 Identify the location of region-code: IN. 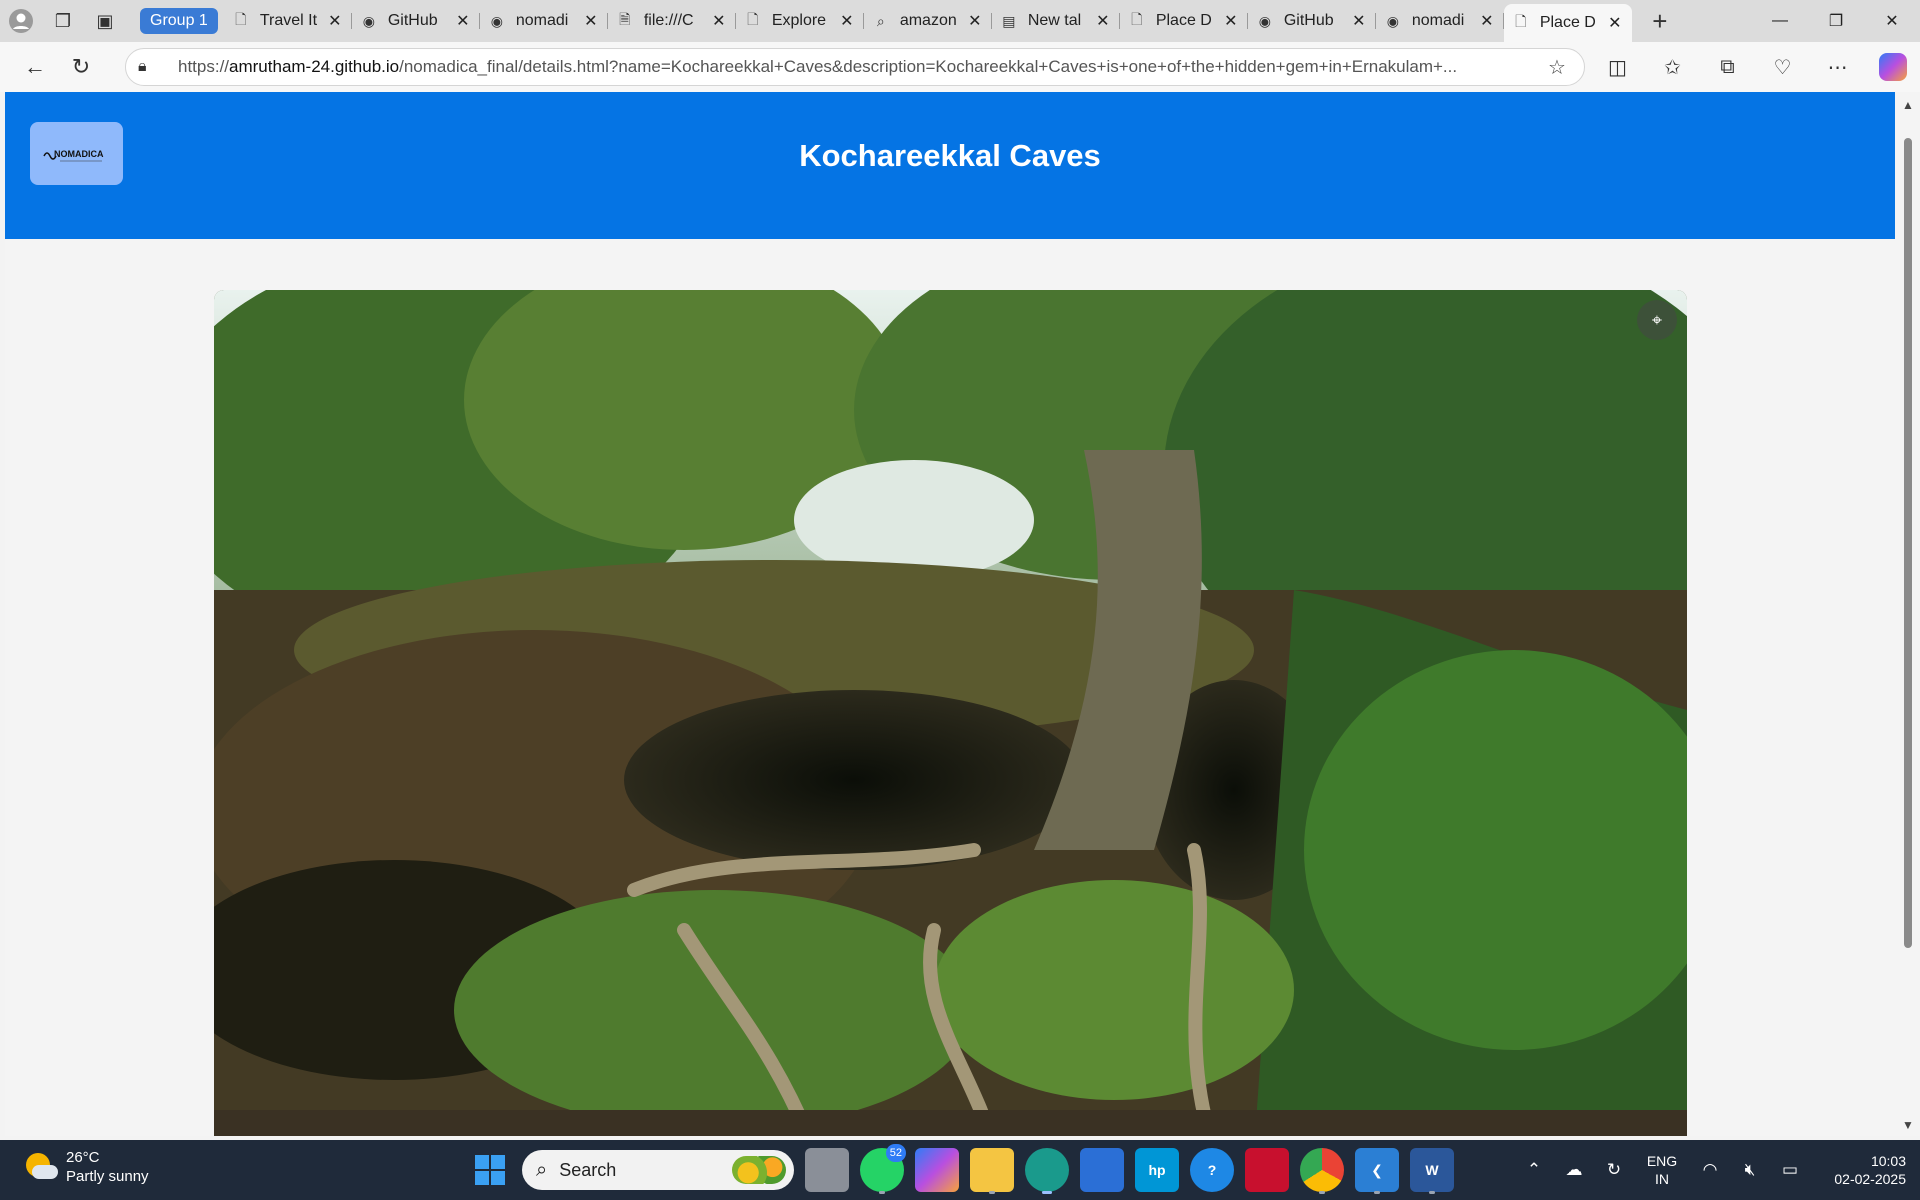
(1662, 1179).